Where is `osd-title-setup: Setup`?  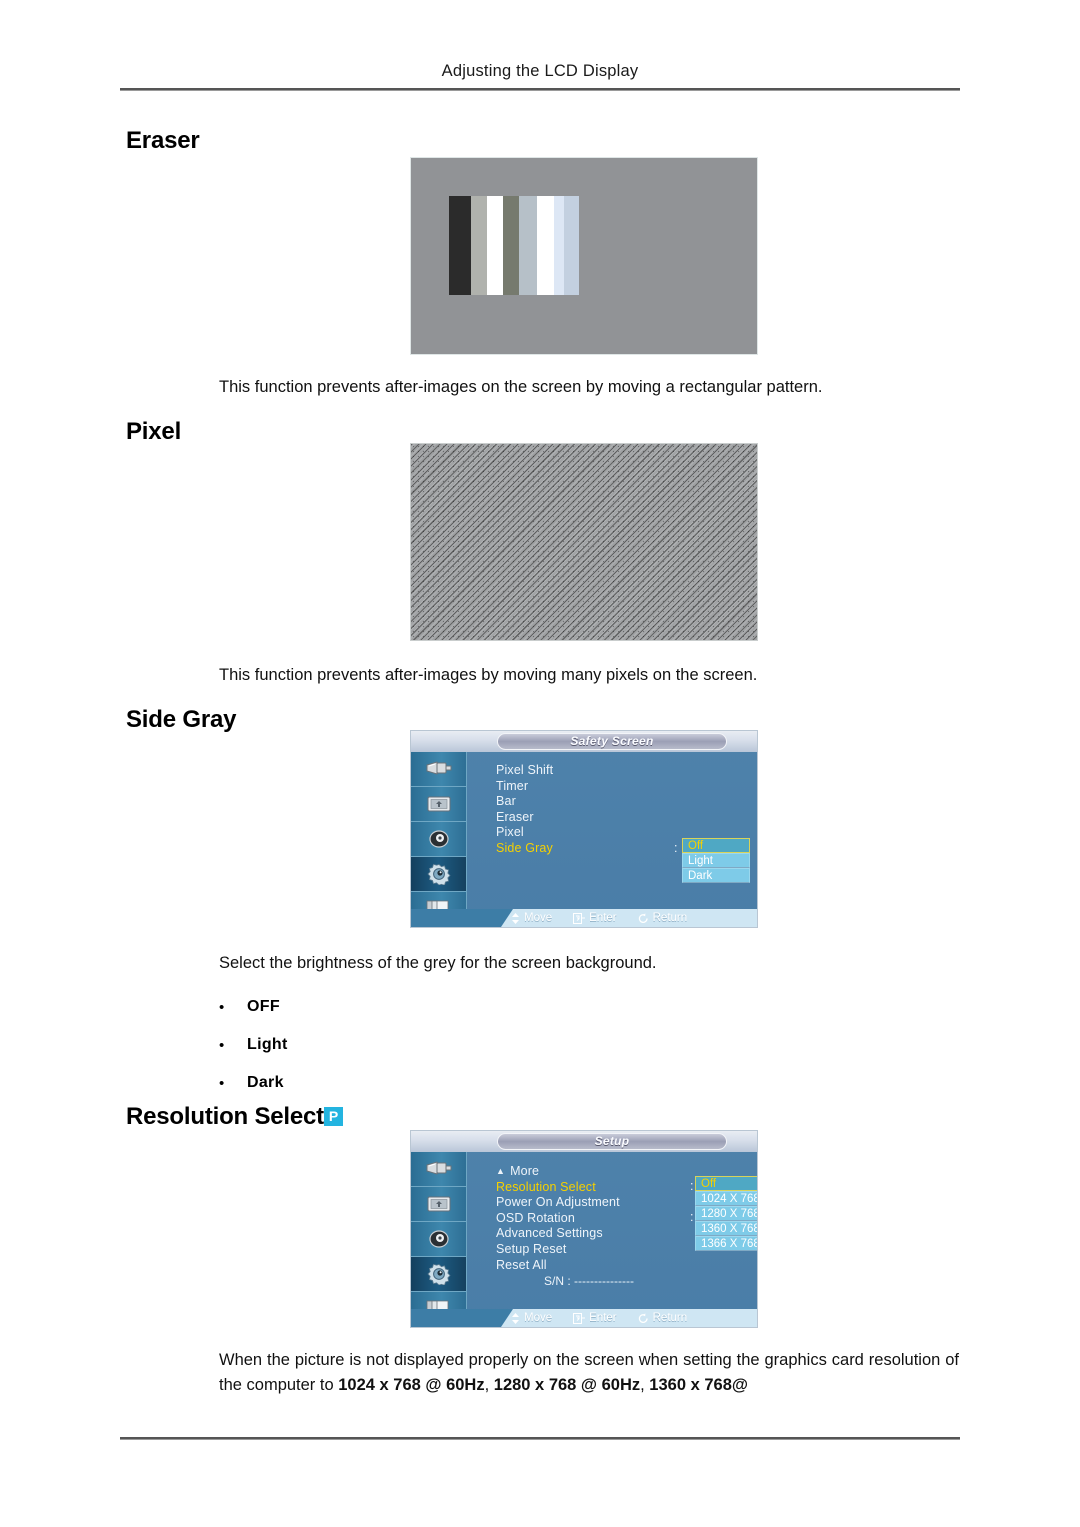
osd-title-setup: Setup is located at coordinates (612, 1141).